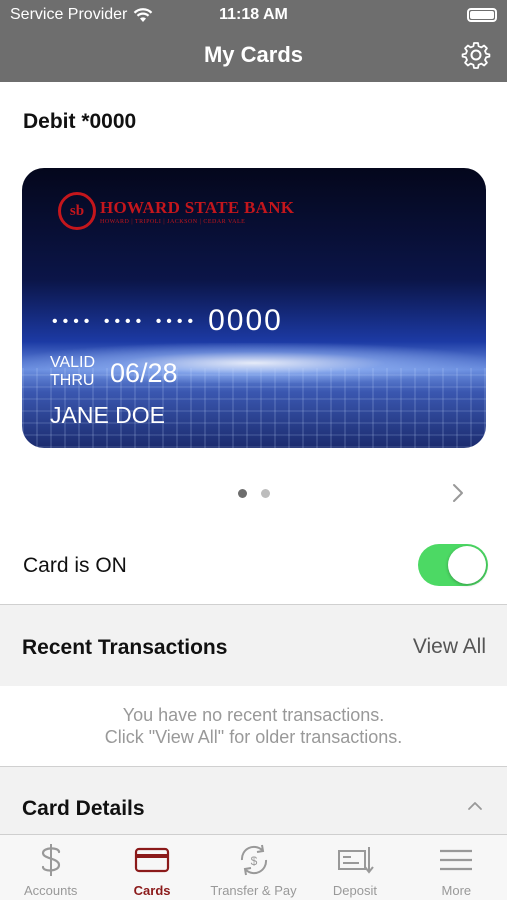 The image size is (507, 900). Describe the element at coordinates (253, 645) in the screenshot. I see `recent-transactions-header: Recent Transactions View All` at that location.